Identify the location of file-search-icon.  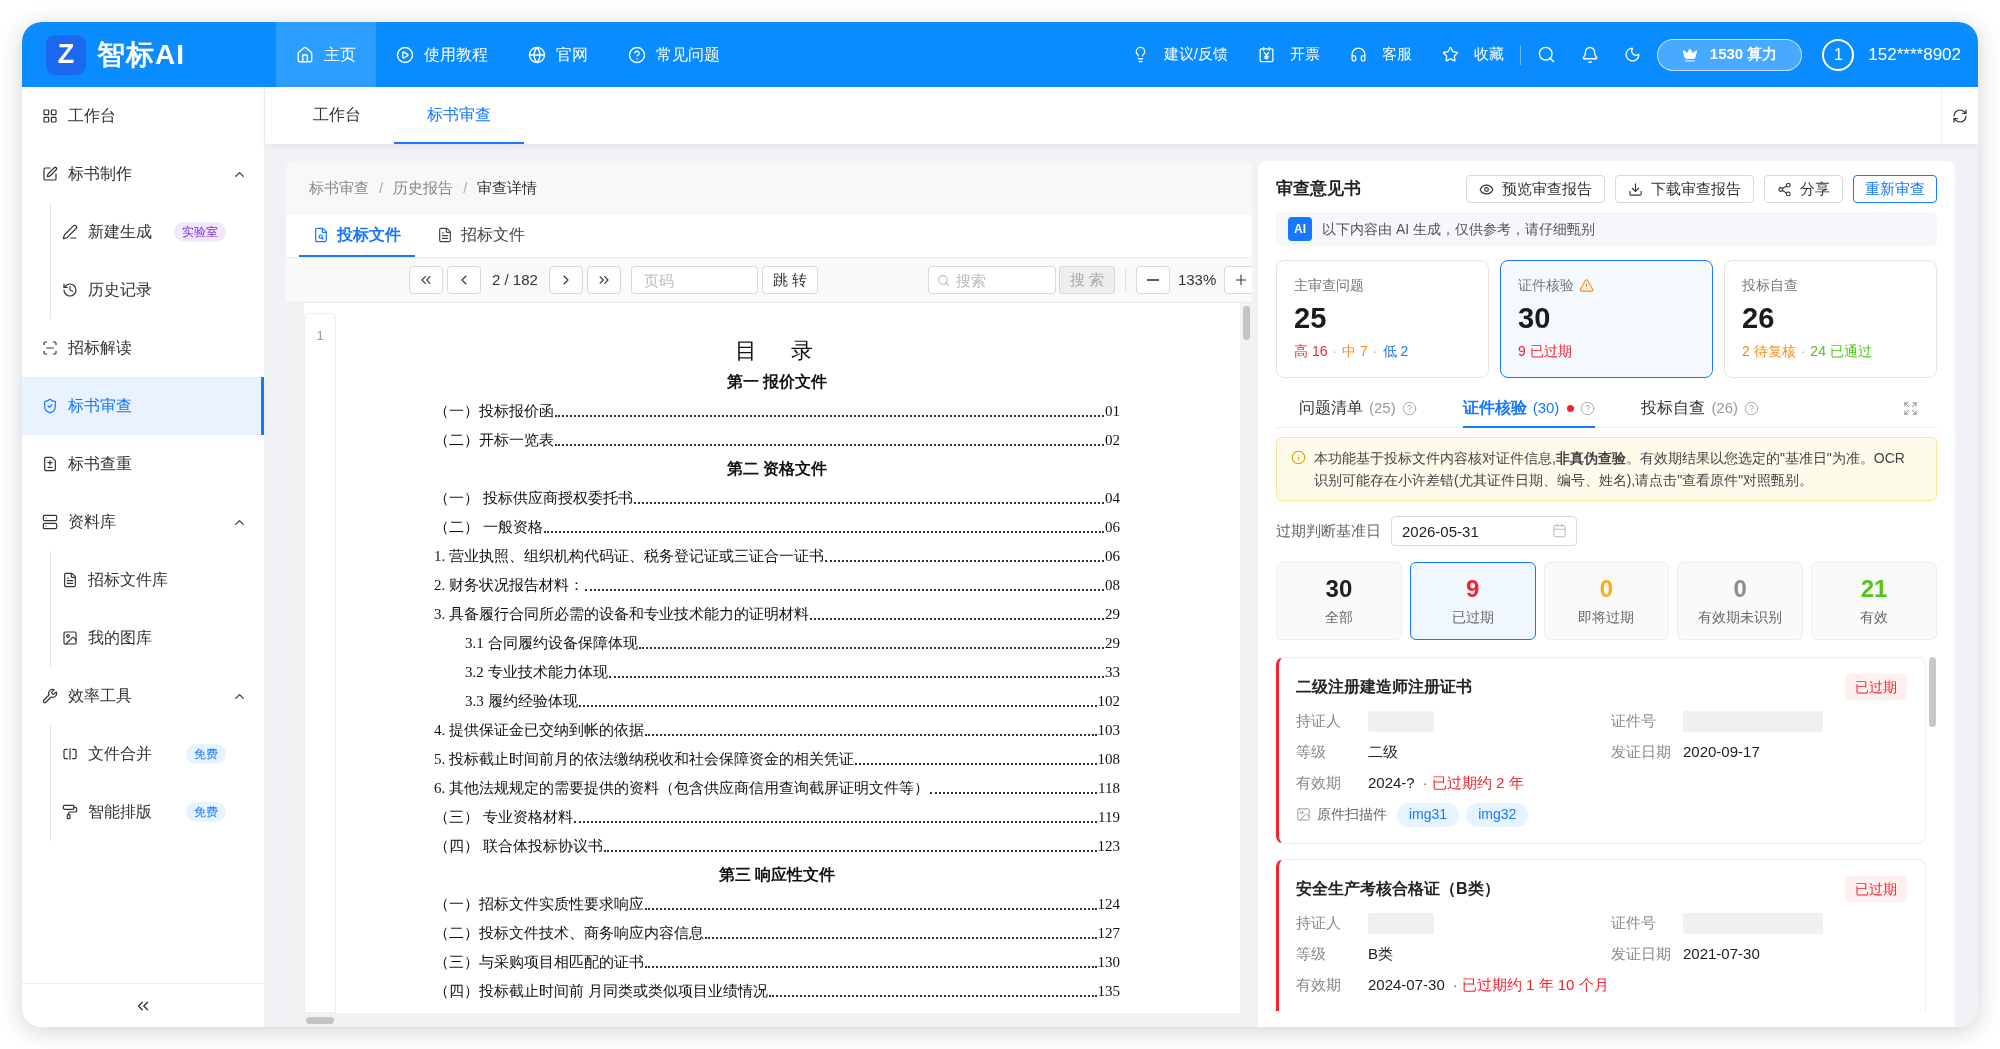
(321, 235).